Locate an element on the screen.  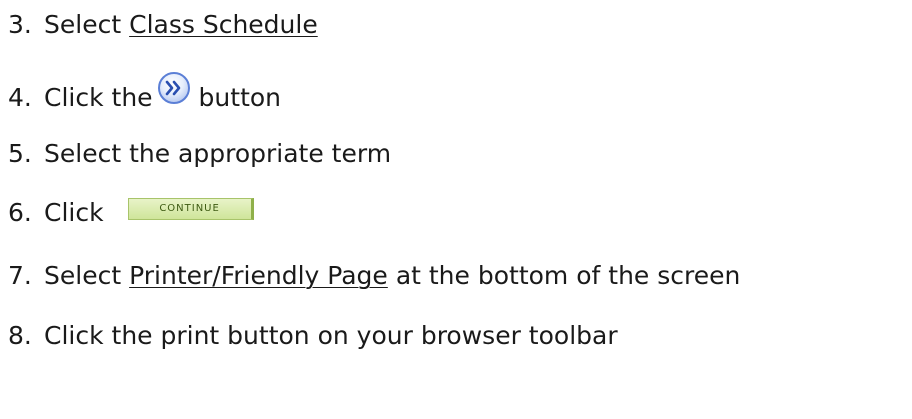
step-6: 6. Click CONTINUE is located at coordinates (131, 212).